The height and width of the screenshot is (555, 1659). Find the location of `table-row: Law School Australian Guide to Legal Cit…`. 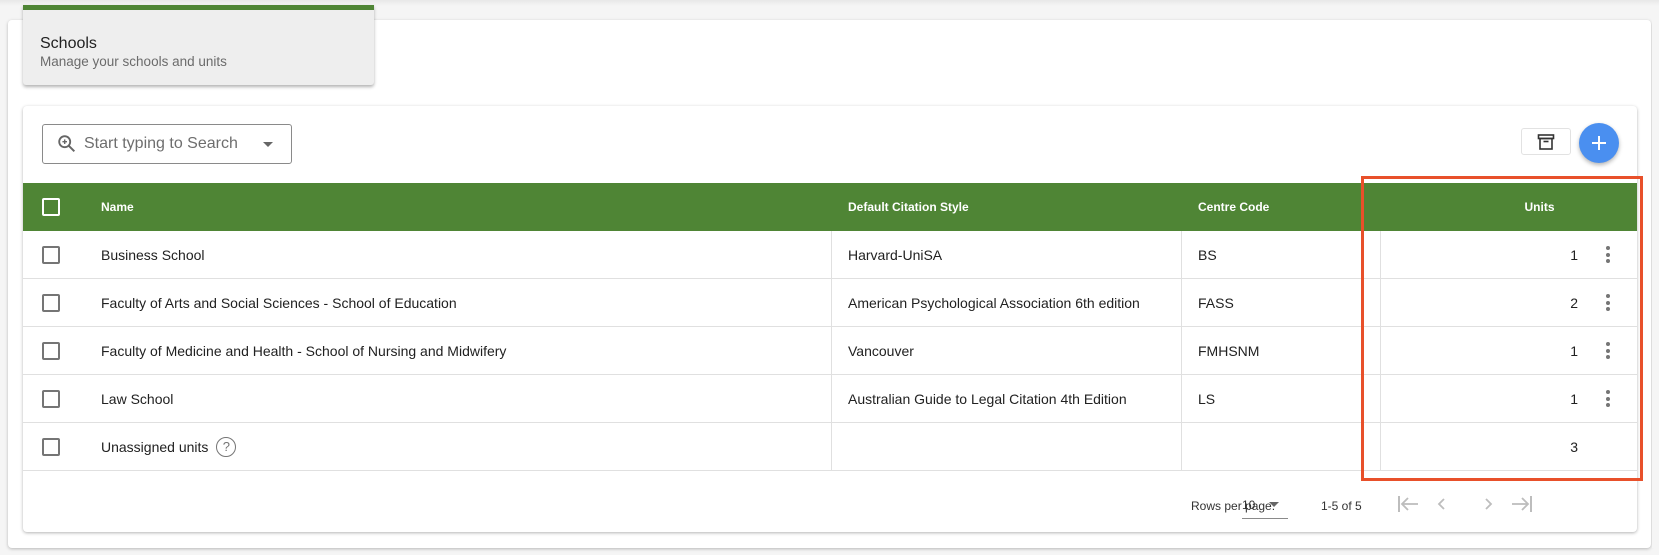

table-row: Law School Australian Guide to Legal Cit… is located at coordinates (830, 399).